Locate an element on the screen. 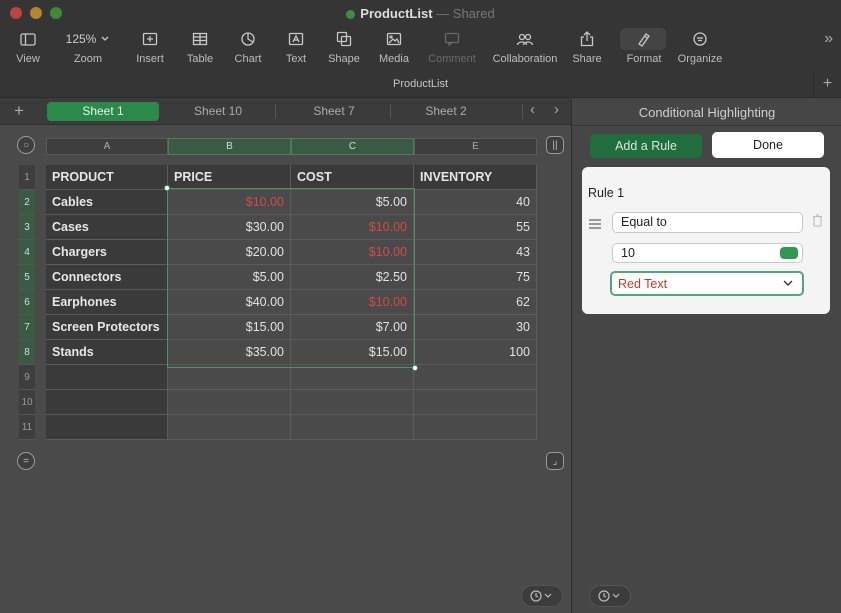 The image size is (841, 613). row-header-5: 5 is located at coordinates (27, 277).